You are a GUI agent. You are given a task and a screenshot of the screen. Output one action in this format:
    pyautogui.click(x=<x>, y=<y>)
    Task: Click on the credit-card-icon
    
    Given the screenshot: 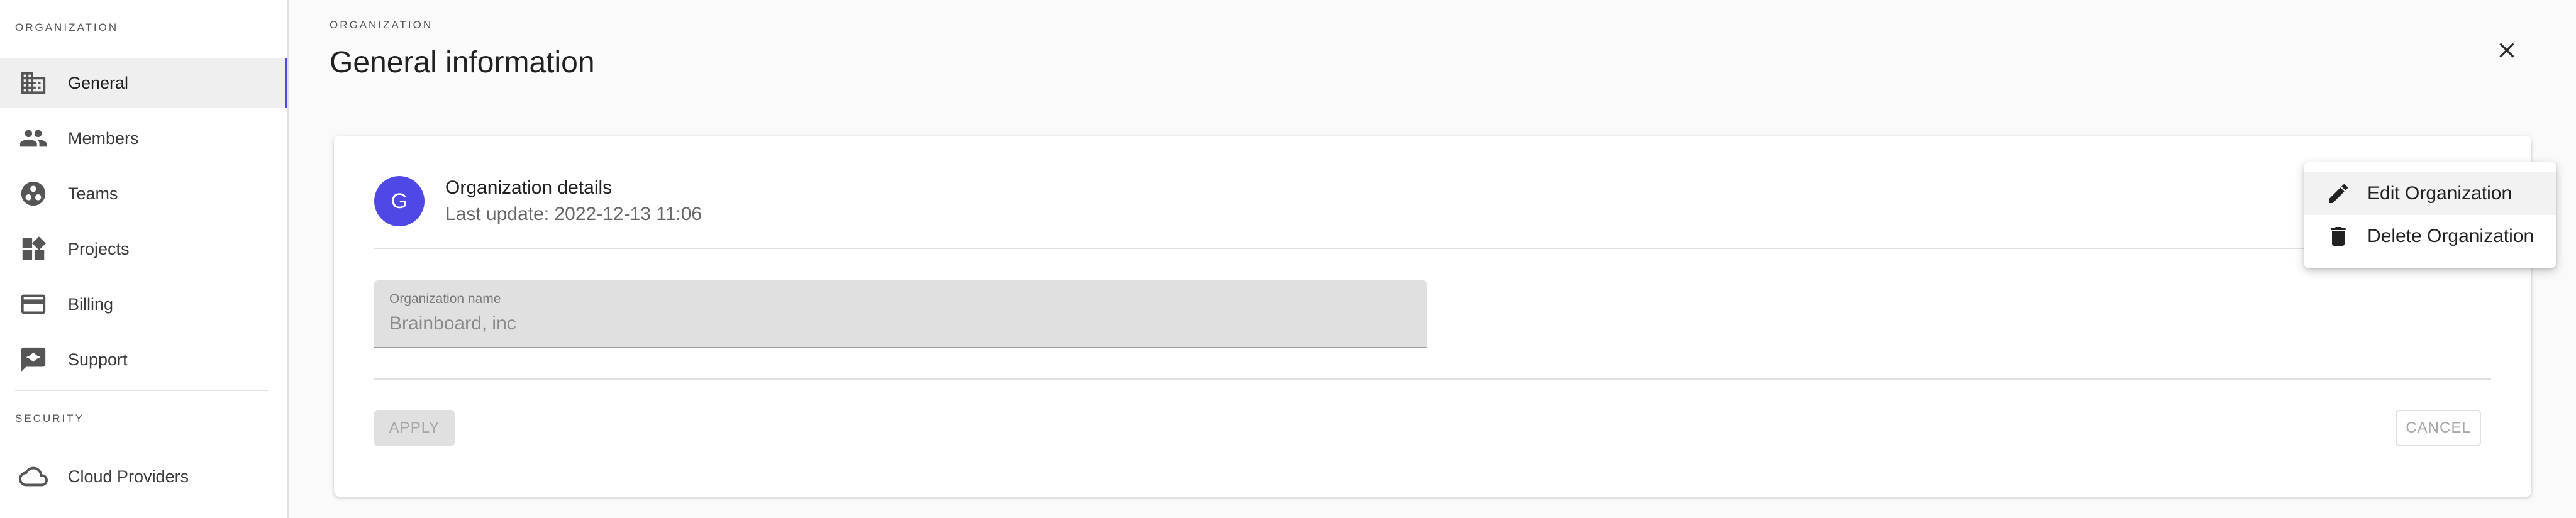 What is the action you would take?
    pyautogui.click(x=33, y=304)
    